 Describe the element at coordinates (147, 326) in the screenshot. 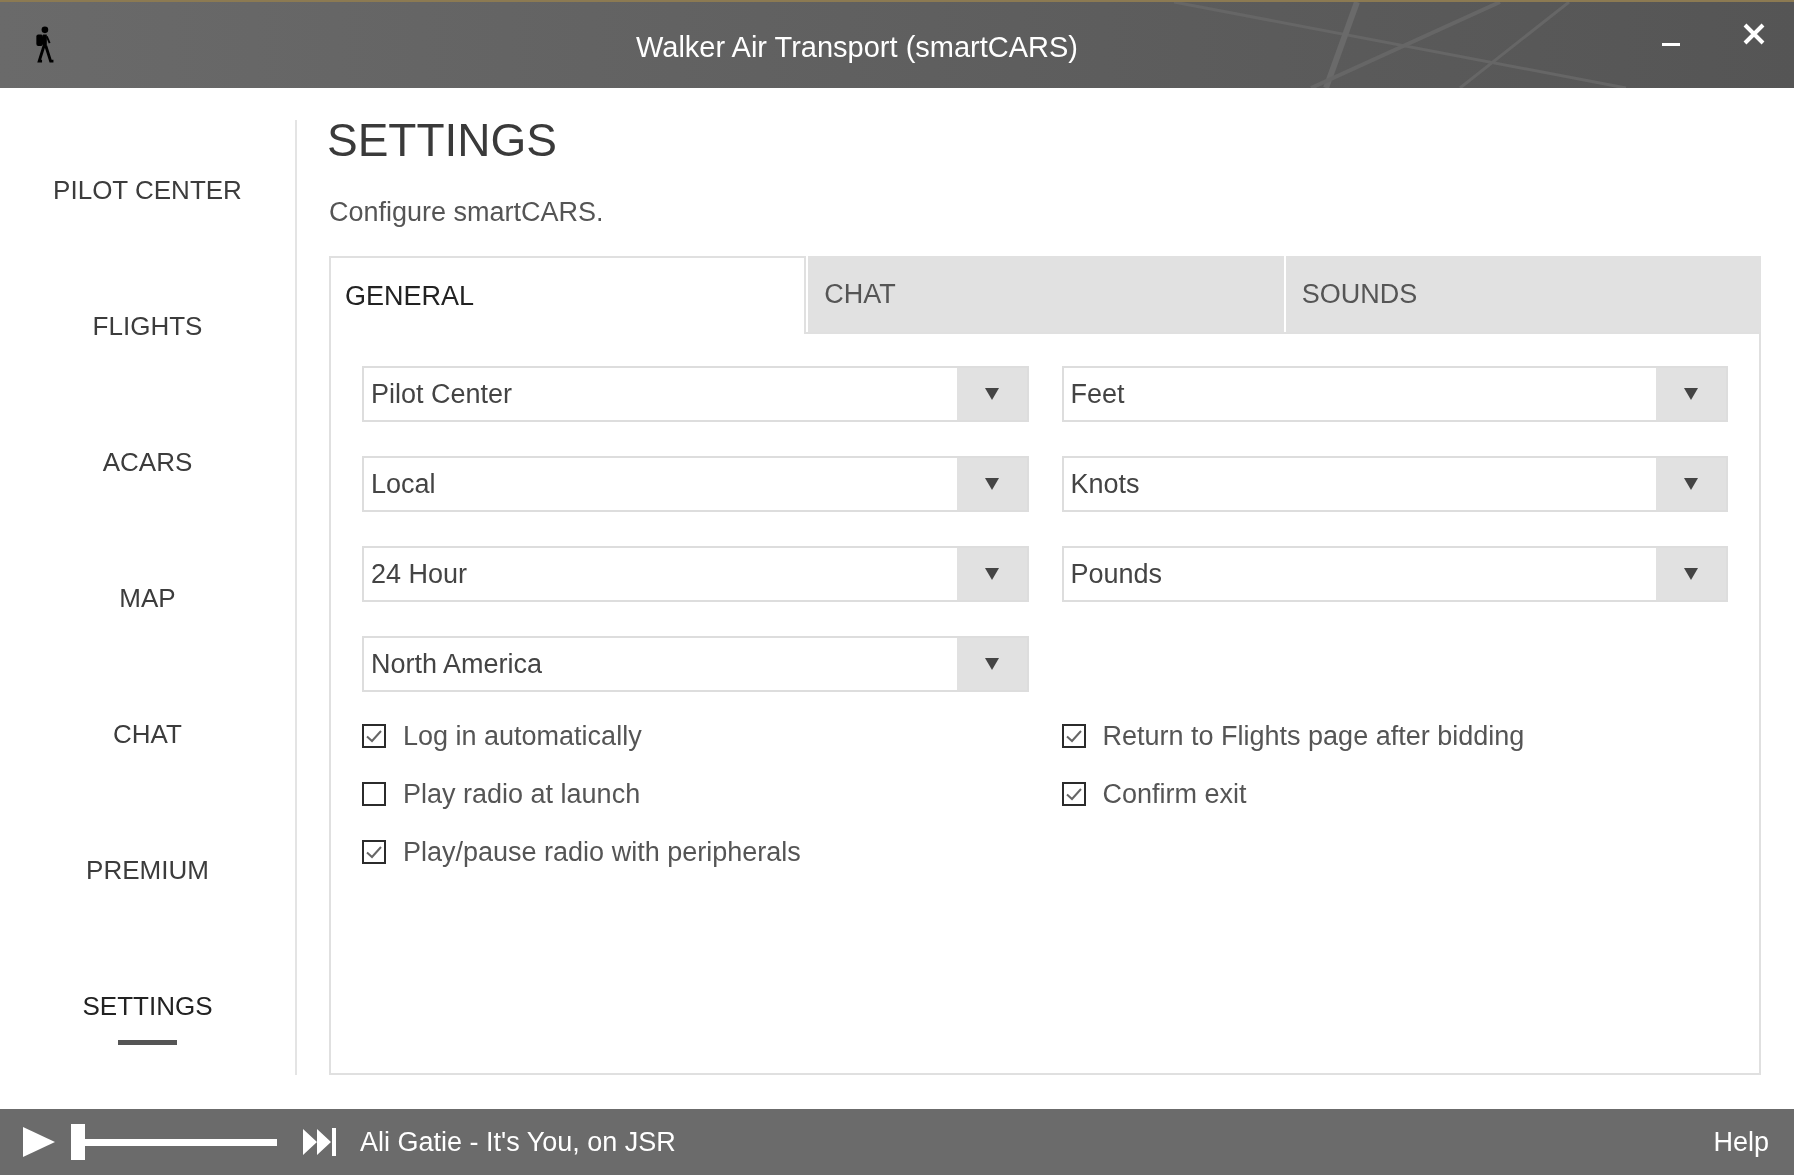

I see `nav-item: FLIGHTS` at that location.